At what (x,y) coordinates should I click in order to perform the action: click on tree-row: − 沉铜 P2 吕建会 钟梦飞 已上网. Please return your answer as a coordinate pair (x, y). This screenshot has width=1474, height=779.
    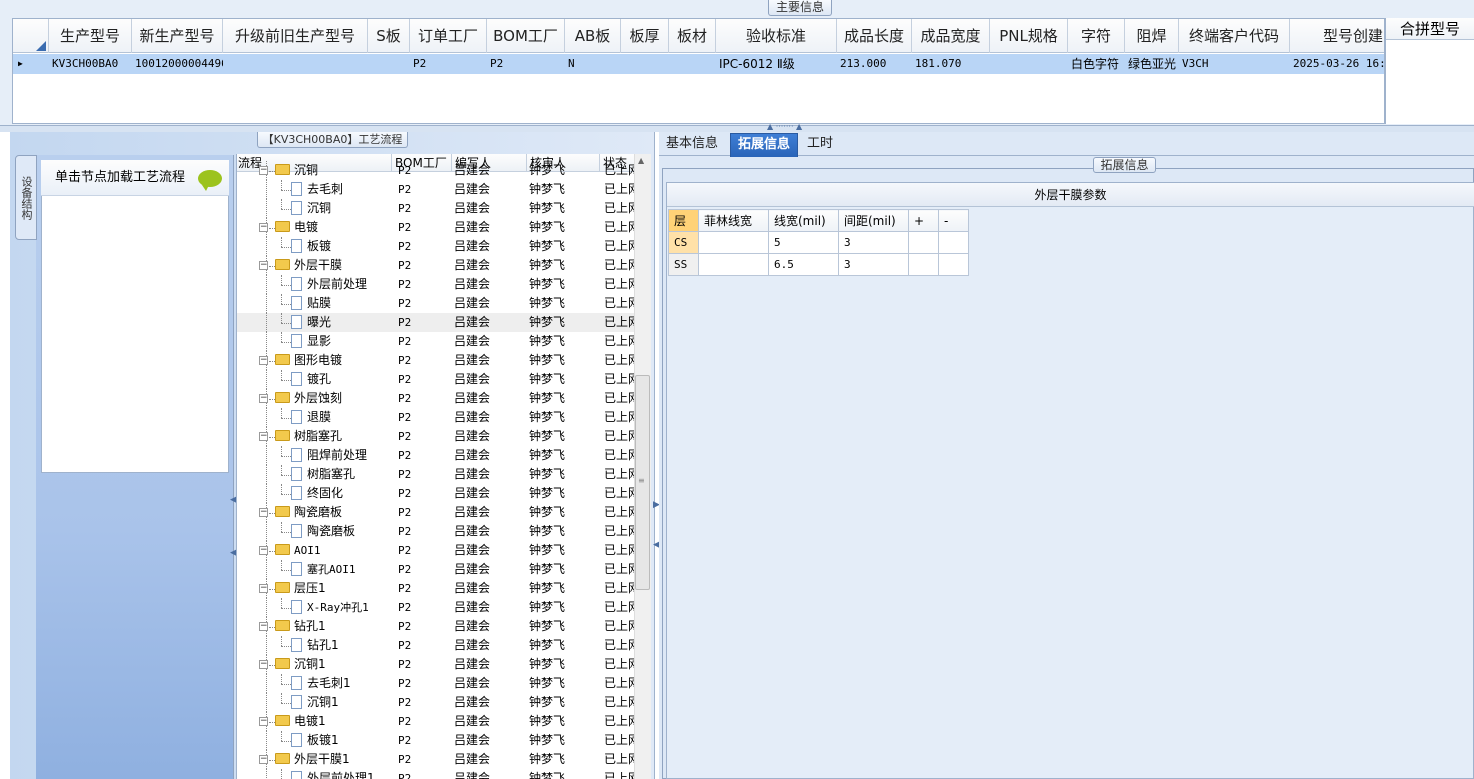
    Looking at the image, I should click on (438, 170).